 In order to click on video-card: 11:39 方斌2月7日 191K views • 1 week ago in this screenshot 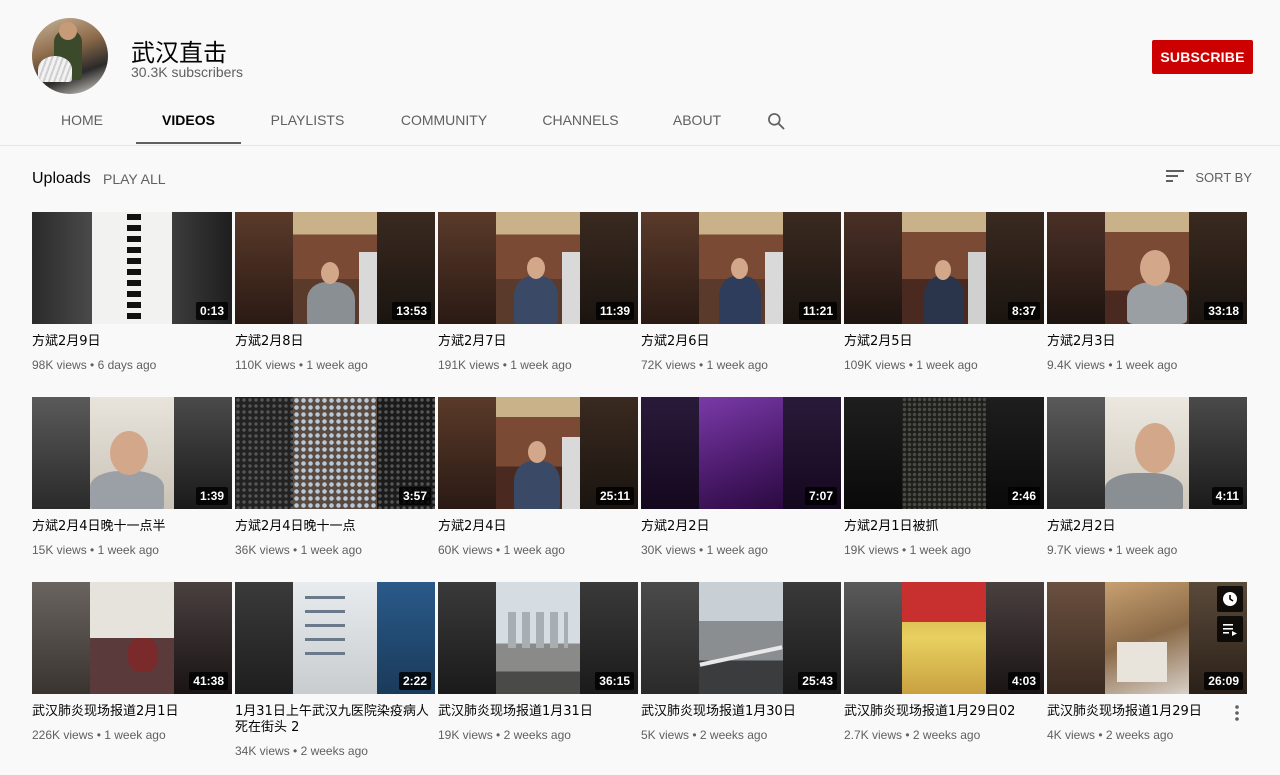, I will do `click(538, 304)`.